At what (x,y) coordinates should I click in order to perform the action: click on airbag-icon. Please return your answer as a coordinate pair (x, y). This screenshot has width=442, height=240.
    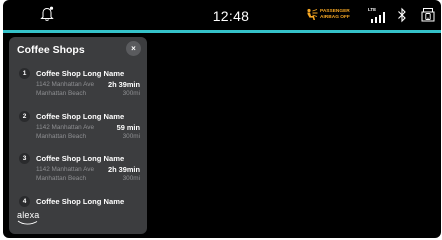
    Looking at the image, I should click on (312, 14).